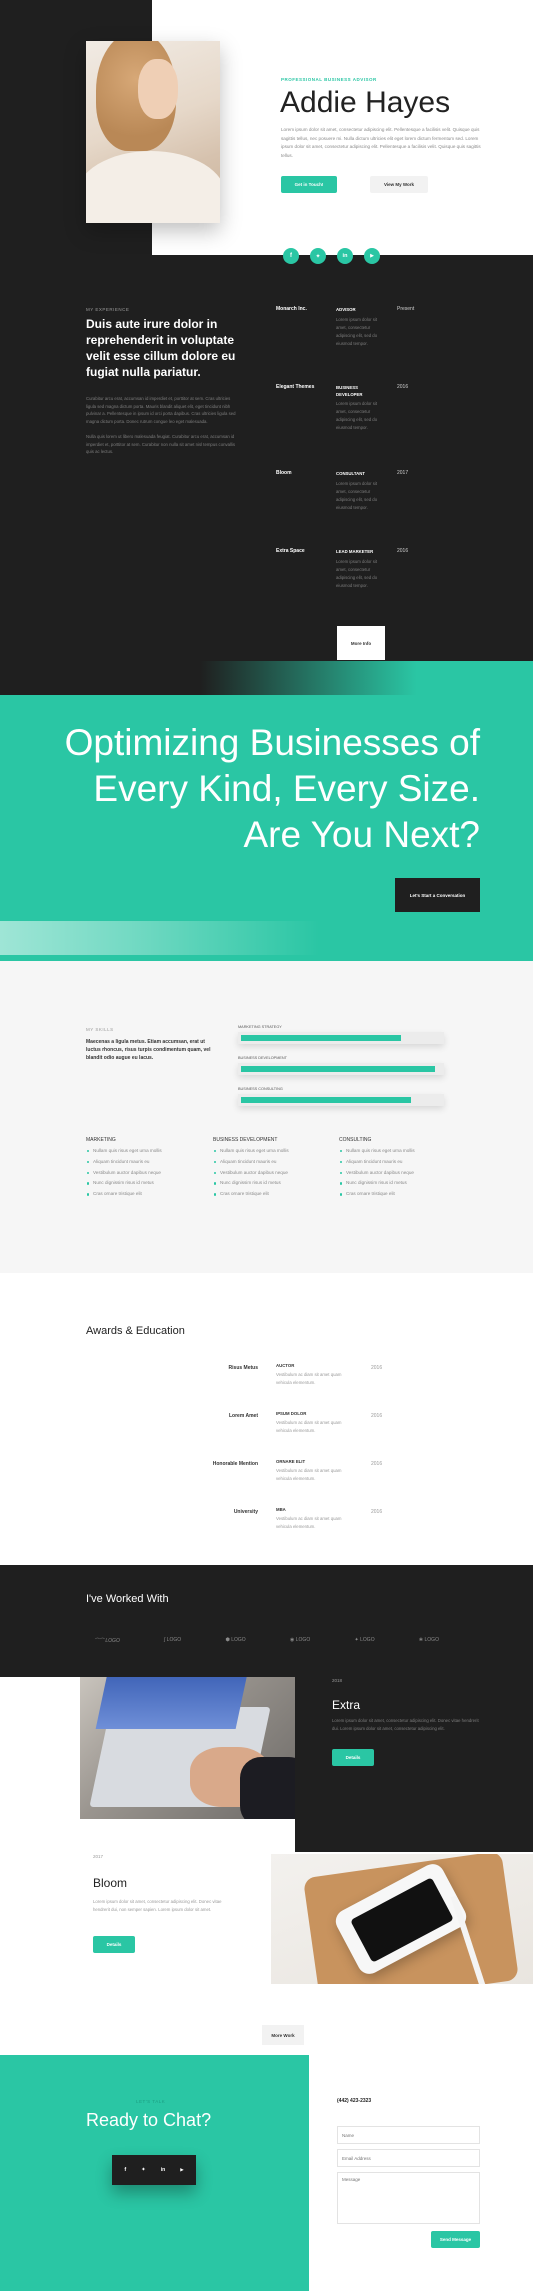 This screenshot has height=2291, width=533. Describe the element at coordinates (135, 1331) in the screenshot. I see `awards-heading: Awards & Education` at that location.